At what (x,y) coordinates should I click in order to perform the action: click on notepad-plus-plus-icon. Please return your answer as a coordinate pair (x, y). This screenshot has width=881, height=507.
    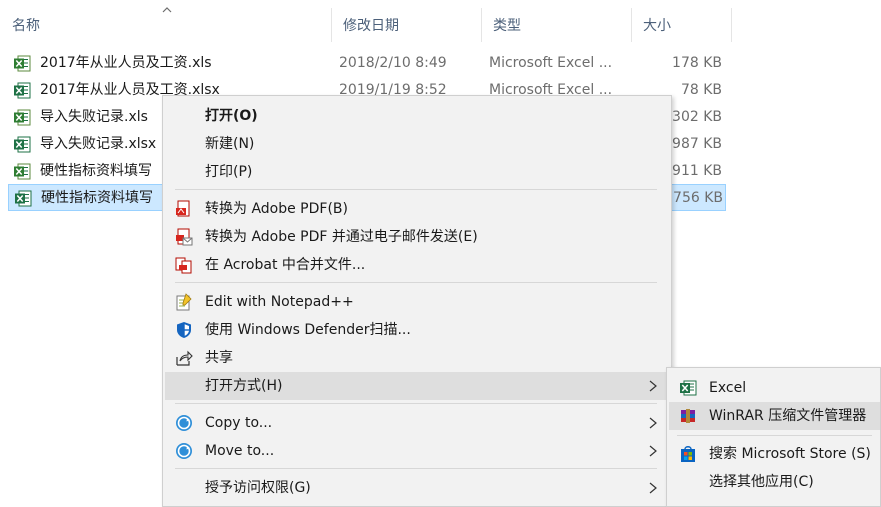
    Looking at the image, I should click on (184, 302).